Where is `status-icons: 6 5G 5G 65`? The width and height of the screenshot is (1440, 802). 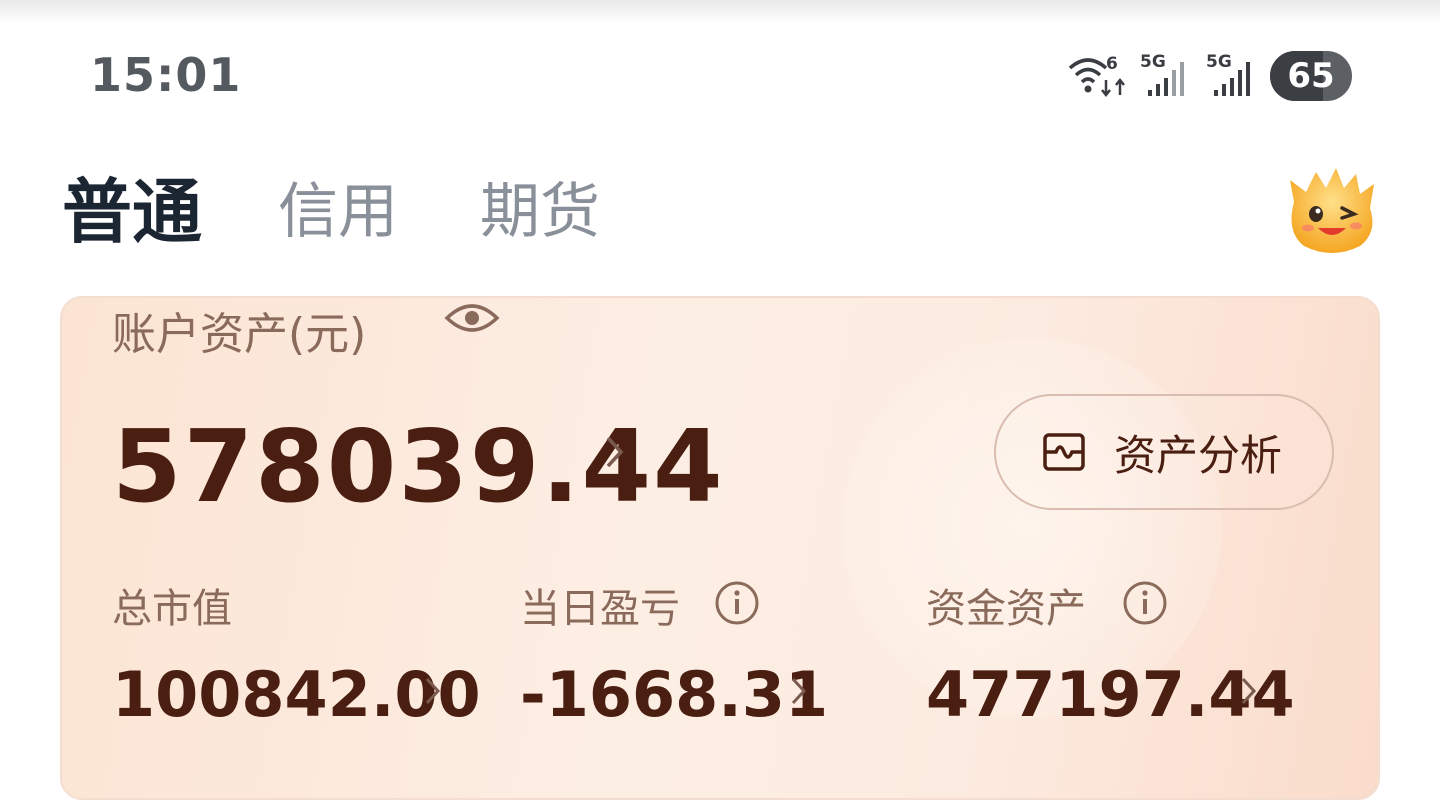
status-icons: 6 5G 5G 65 is located at coordinates (1209, 76).